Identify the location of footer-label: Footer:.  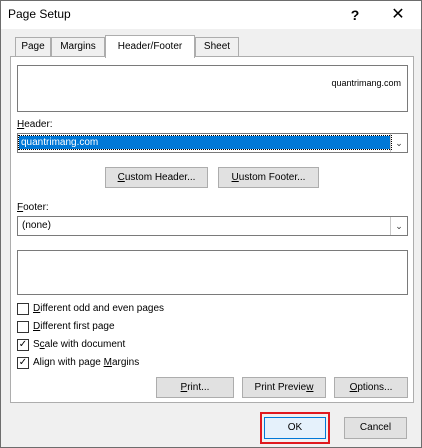
(33, 207).